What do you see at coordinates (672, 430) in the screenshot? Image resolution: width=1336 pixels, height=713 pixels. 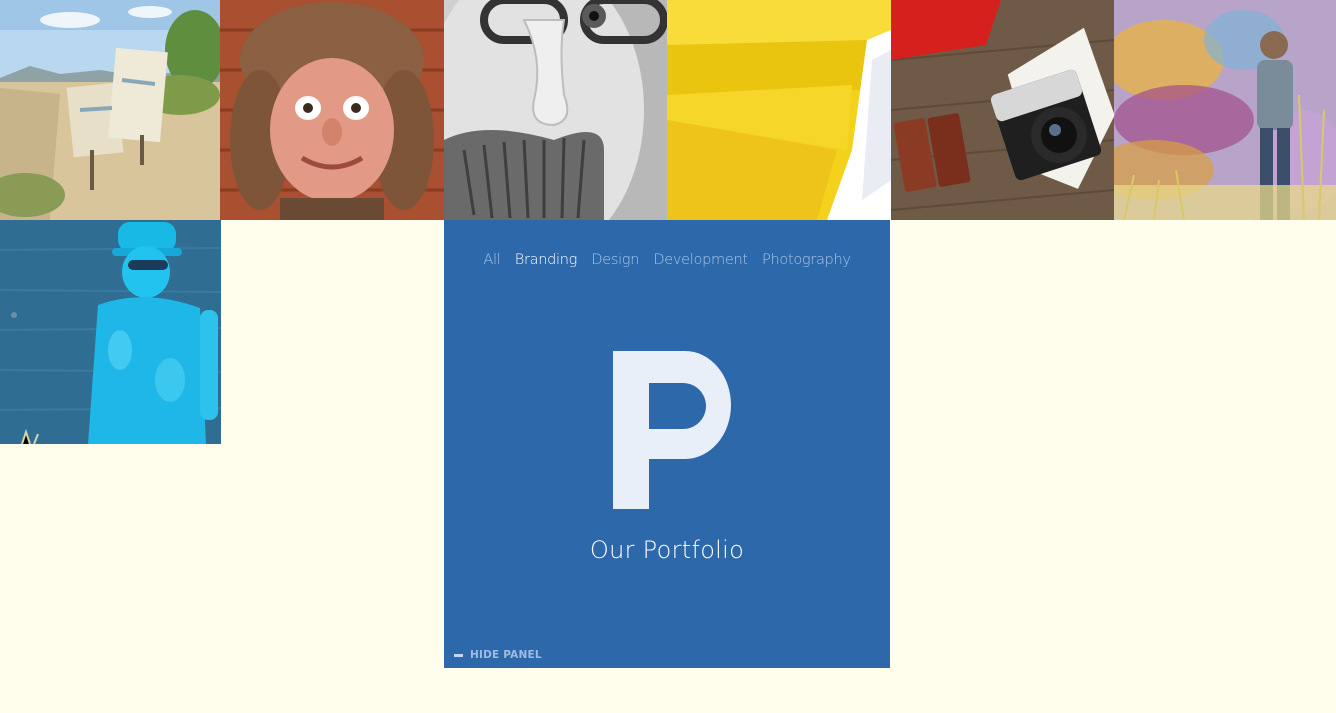 I see `portfolio-monogram-logo` at bounding box center [672, 430].